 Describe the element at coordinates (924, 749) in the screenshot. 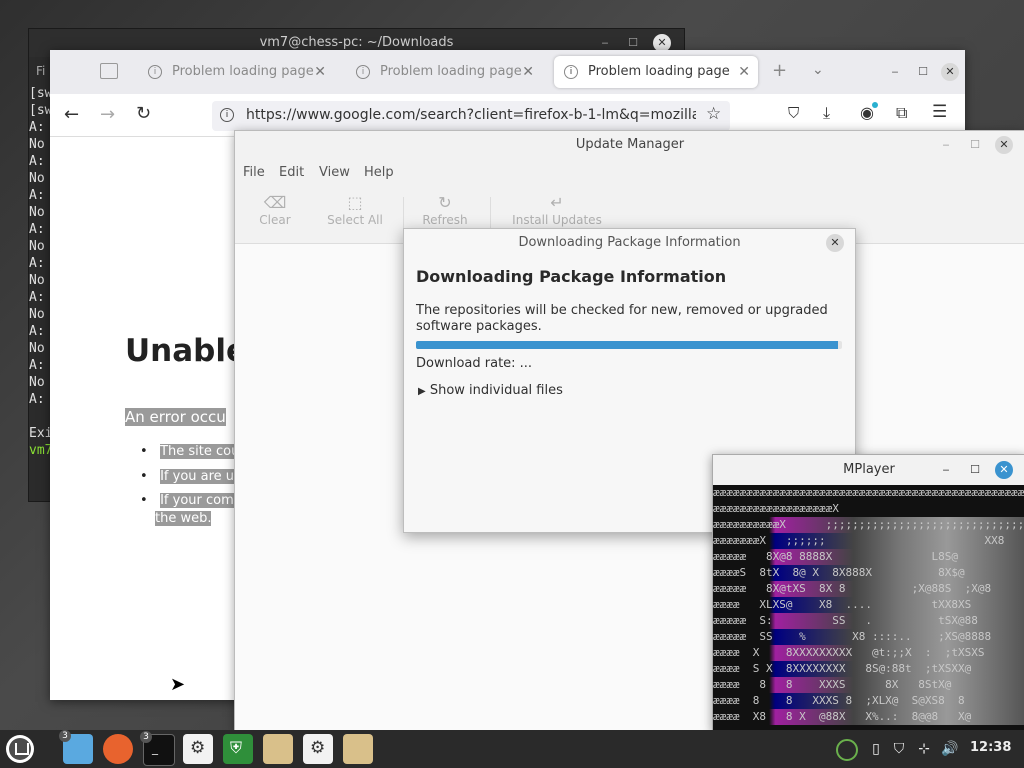

I see `network-icon: ⊹` at that location.